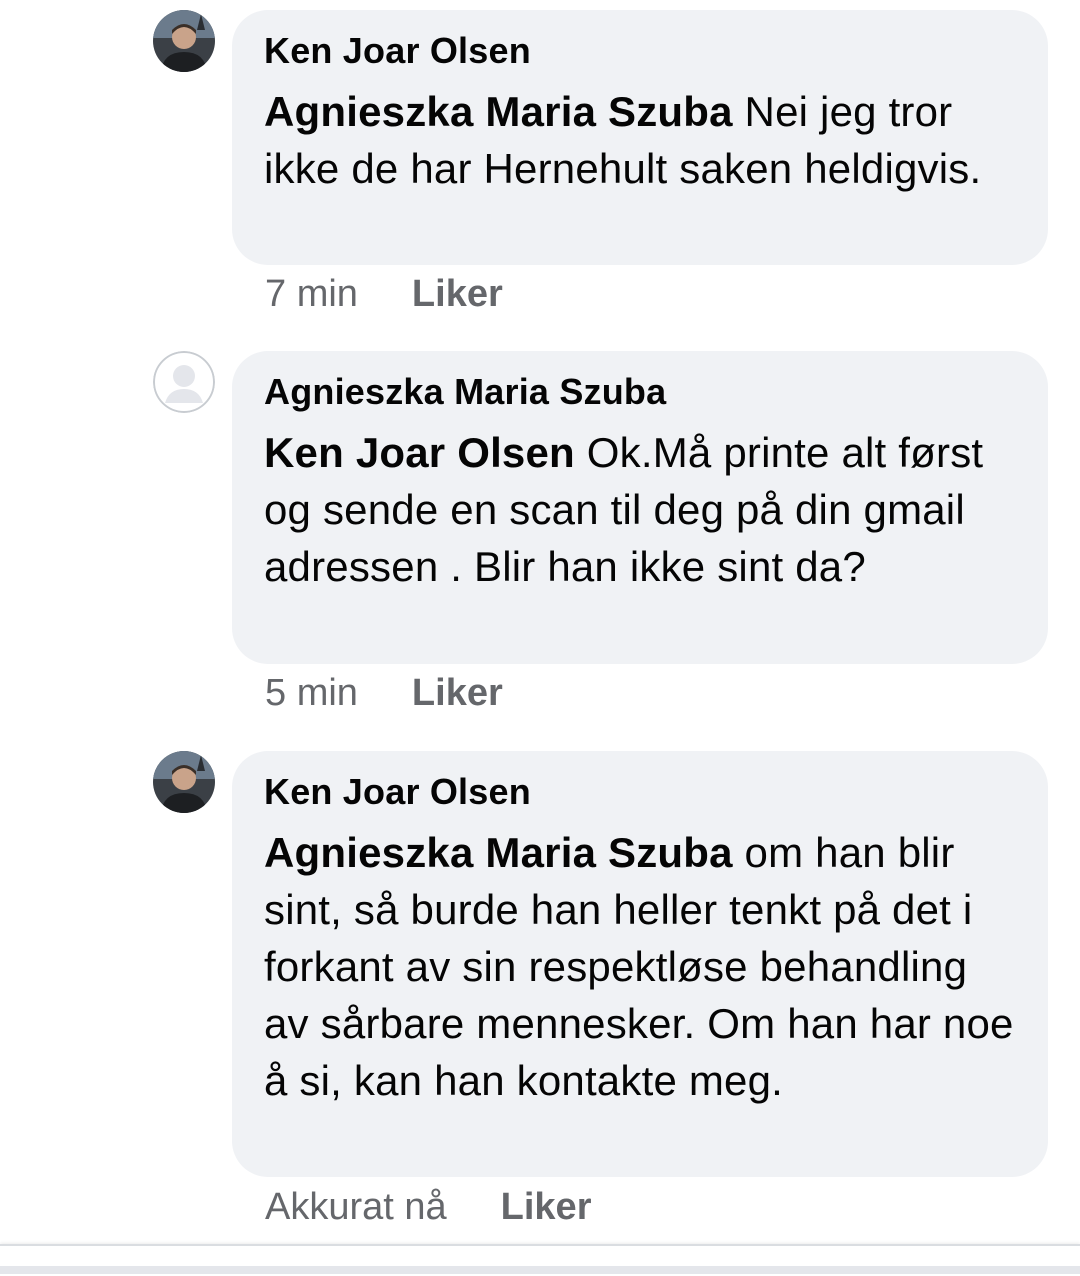 Image resolution: width=1080 pixels, height=1276 pixels. I want to click on comment-timestamp: 5 min, so click(311, 693).